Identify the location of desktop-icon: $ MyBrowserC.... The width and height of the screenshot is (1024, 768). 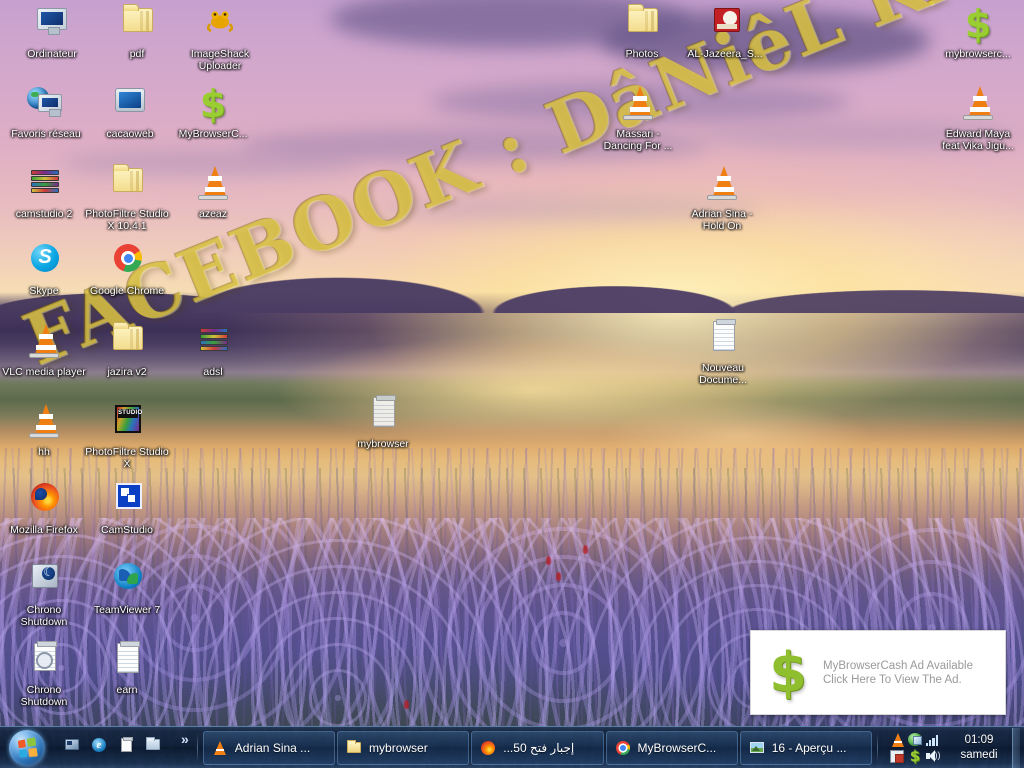
(213, 112).